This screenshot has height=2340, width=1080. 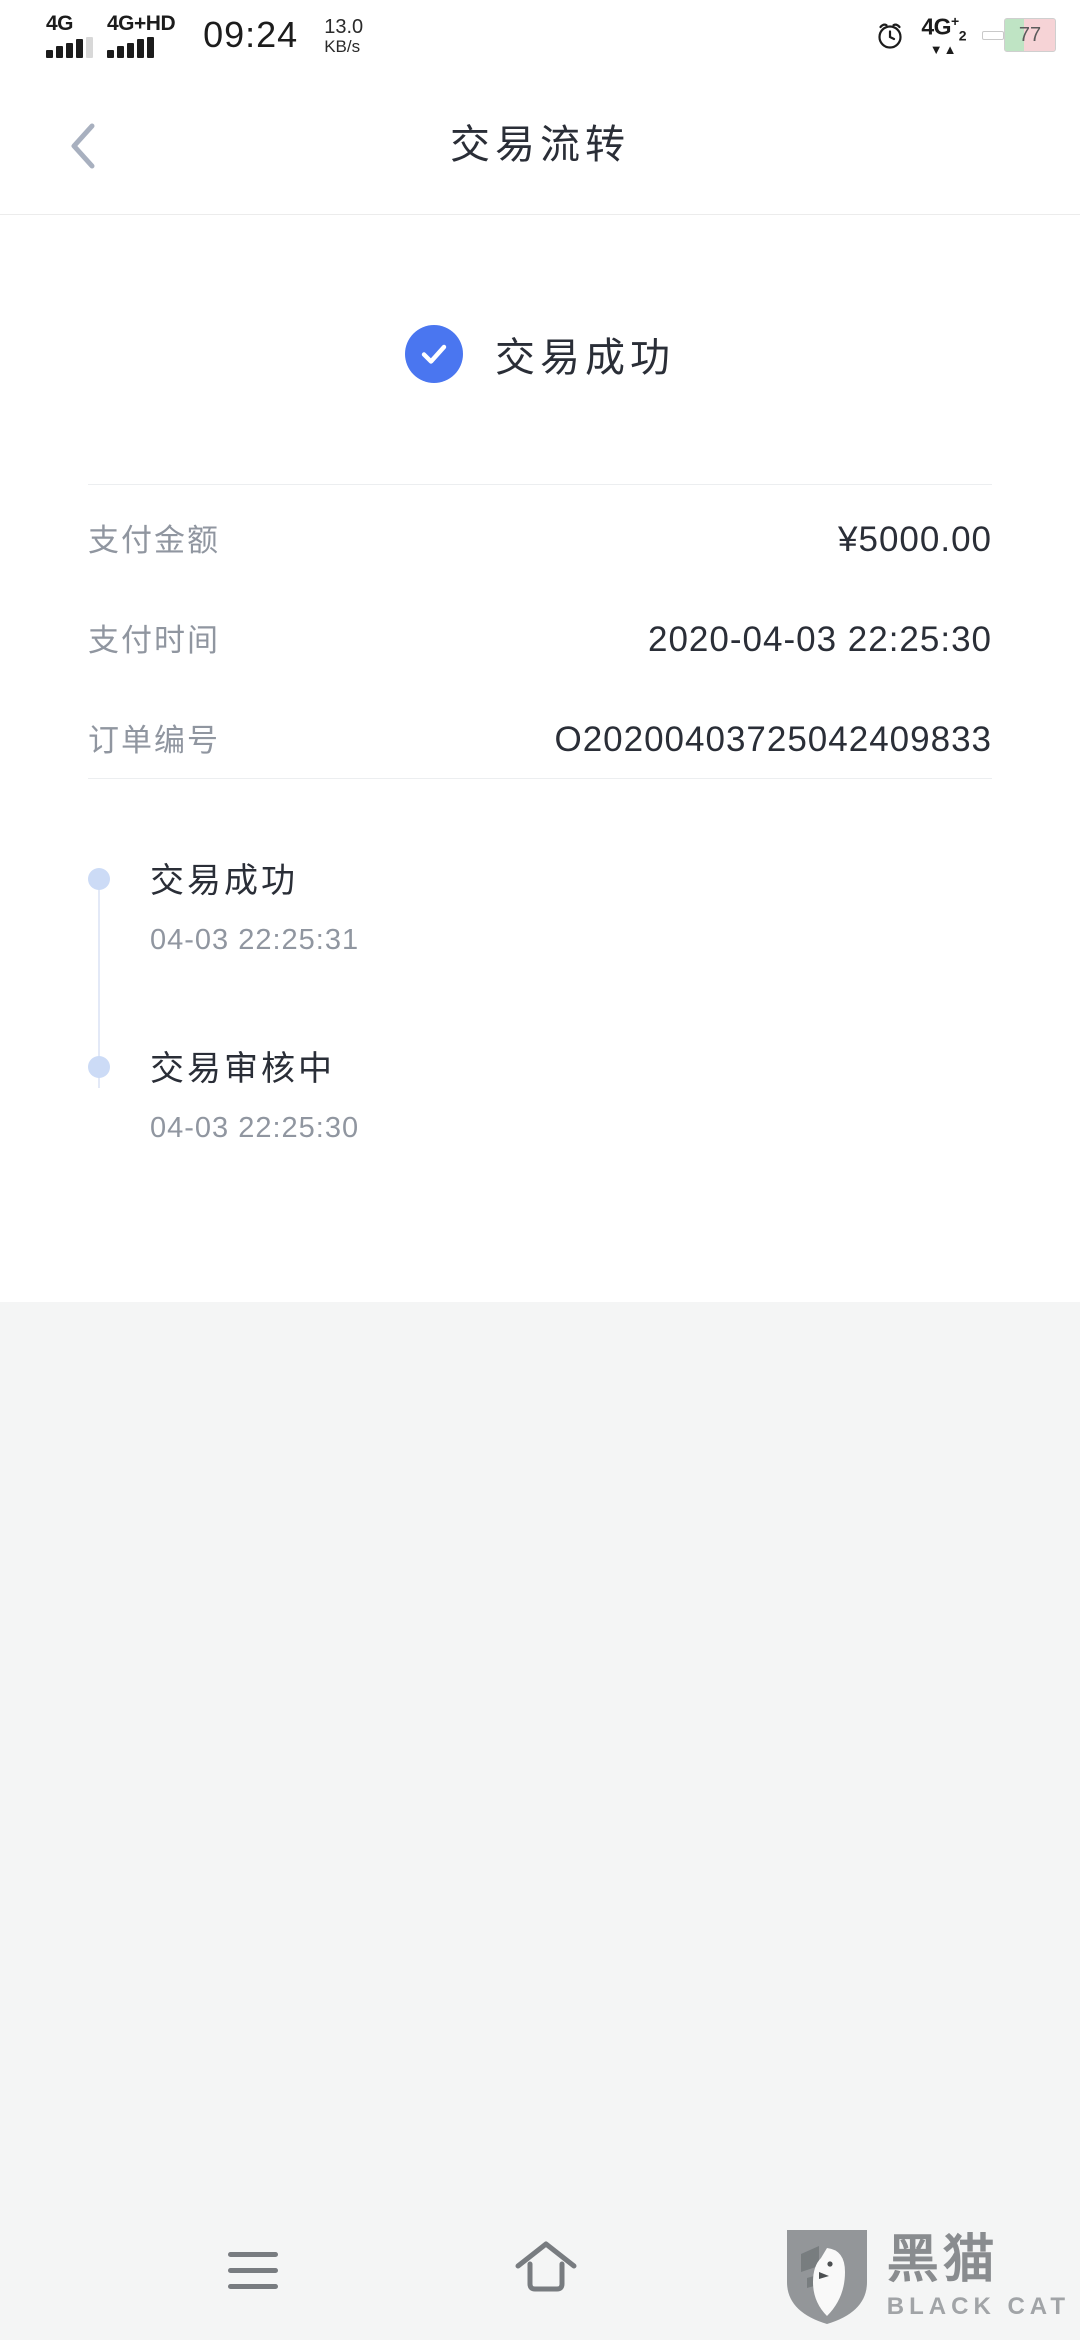 What do you see at coordinates (224, 881) in the screenshot?
I see `timeline-item-title: 交易成功` at bounding box center [224, 881].